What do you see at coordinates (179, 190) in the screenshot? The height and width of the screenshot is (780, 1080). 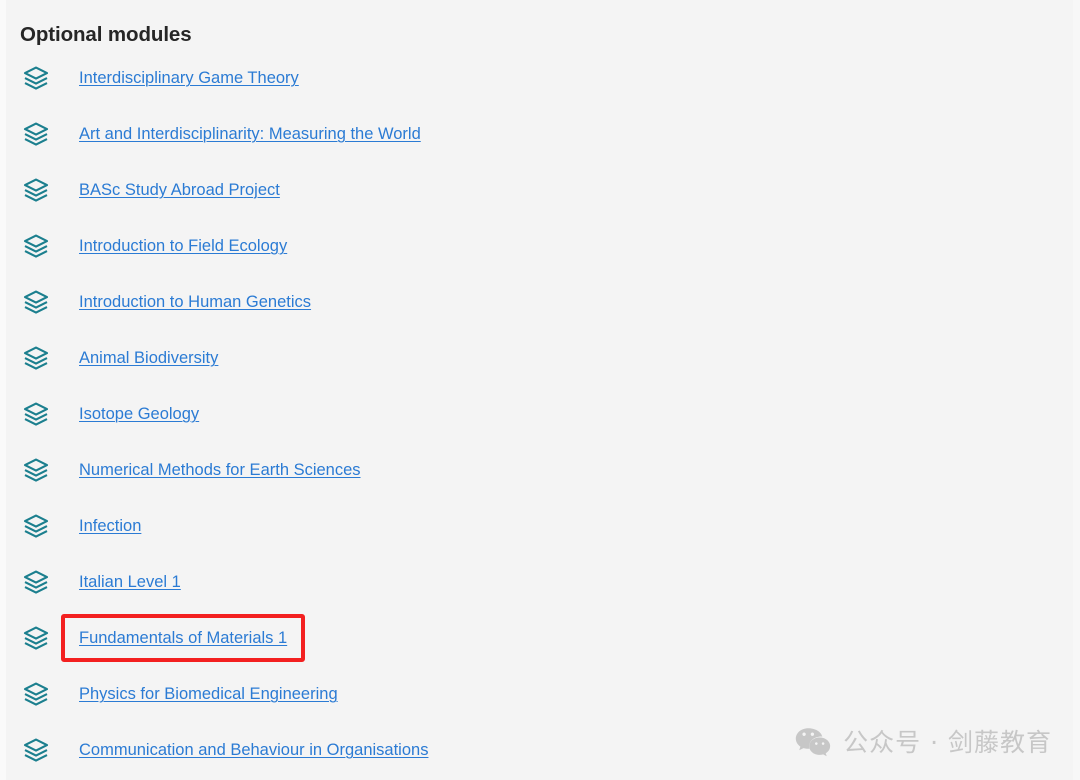 I see `module-link: BASc Study Abroad Project` at bounding box center [179, 190].